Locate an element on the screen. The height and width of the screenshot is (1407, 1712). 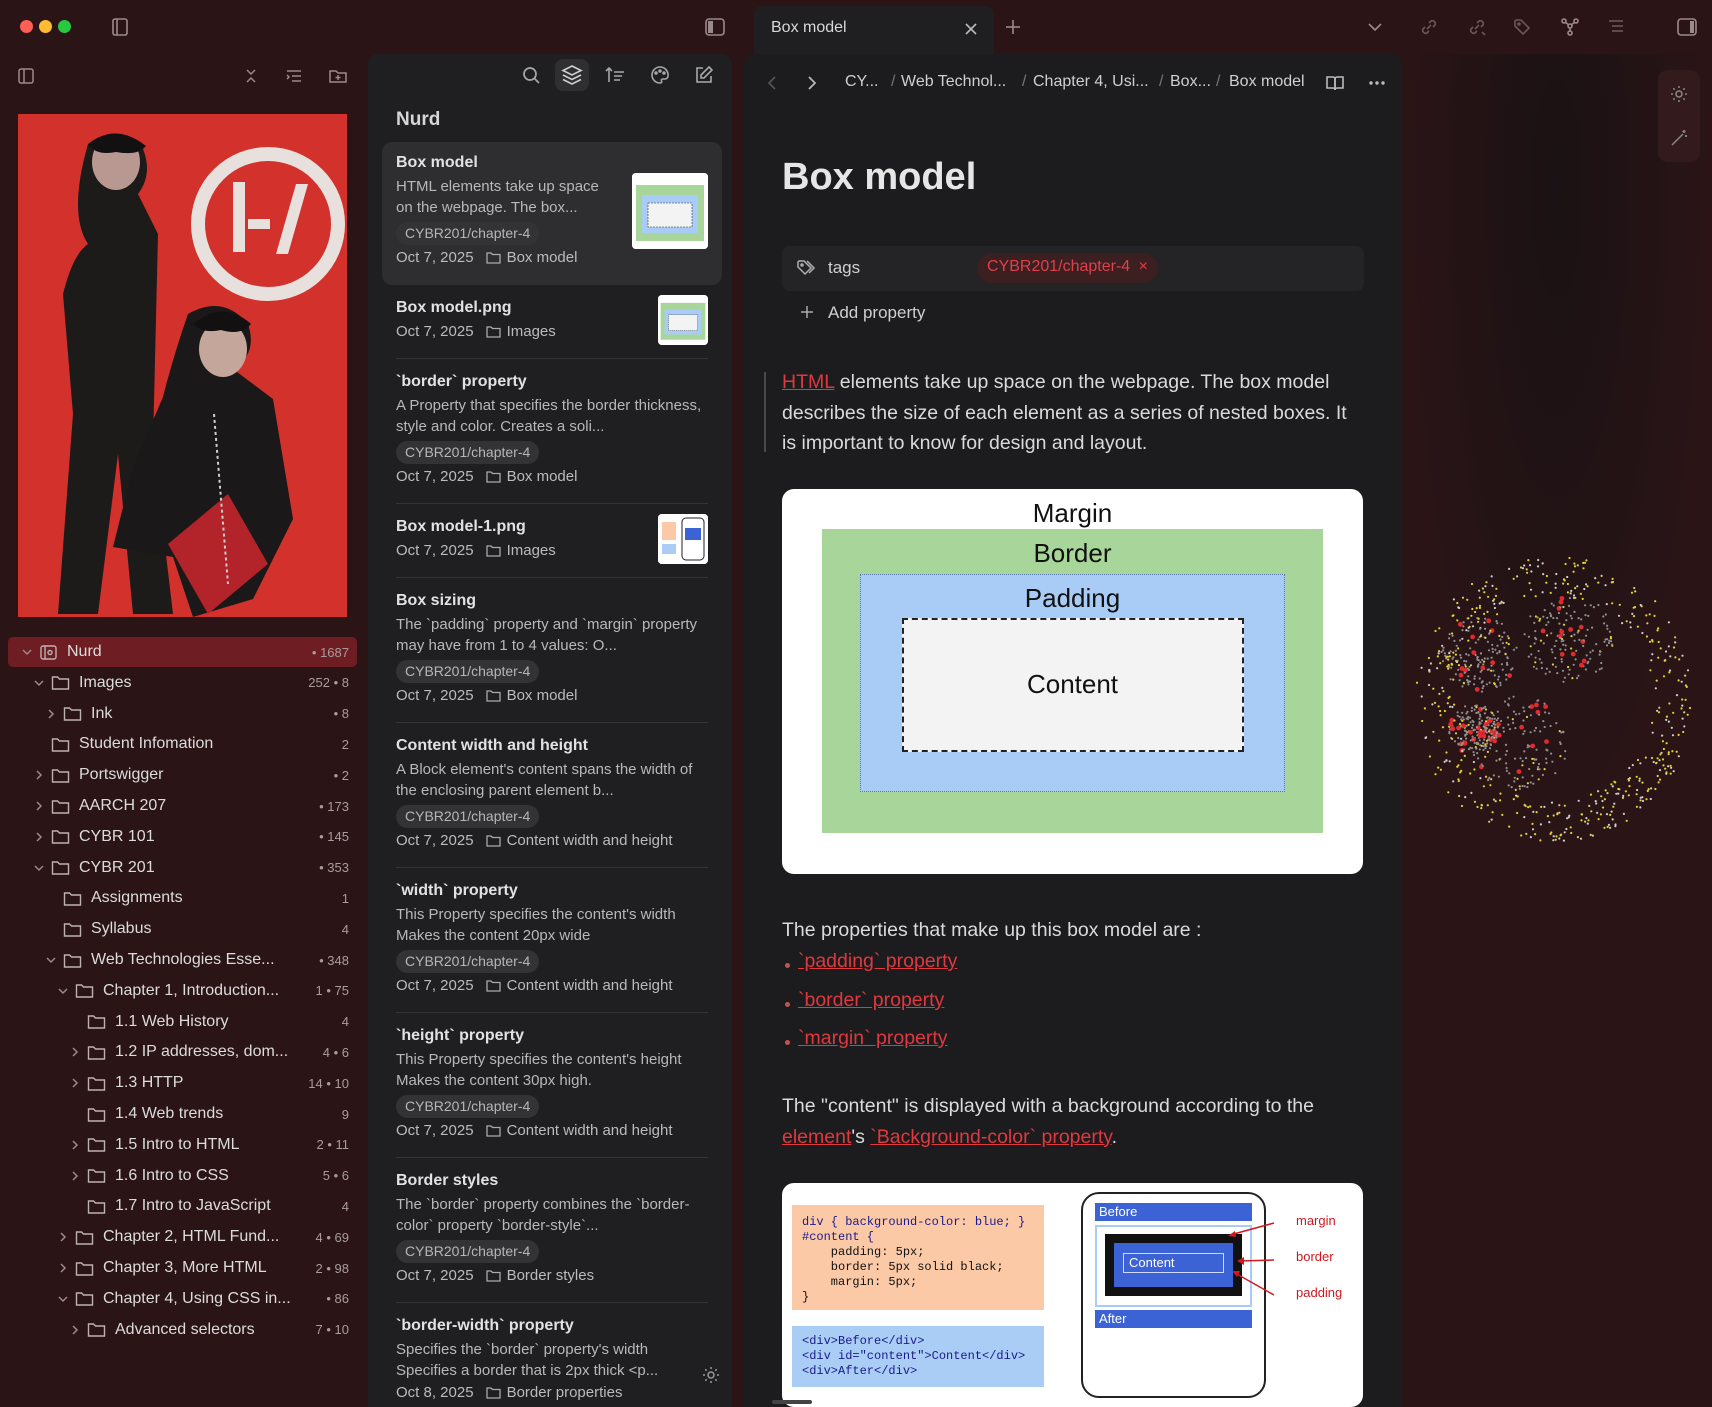
forward-arrow-icon is located at coordinates (811, 83).